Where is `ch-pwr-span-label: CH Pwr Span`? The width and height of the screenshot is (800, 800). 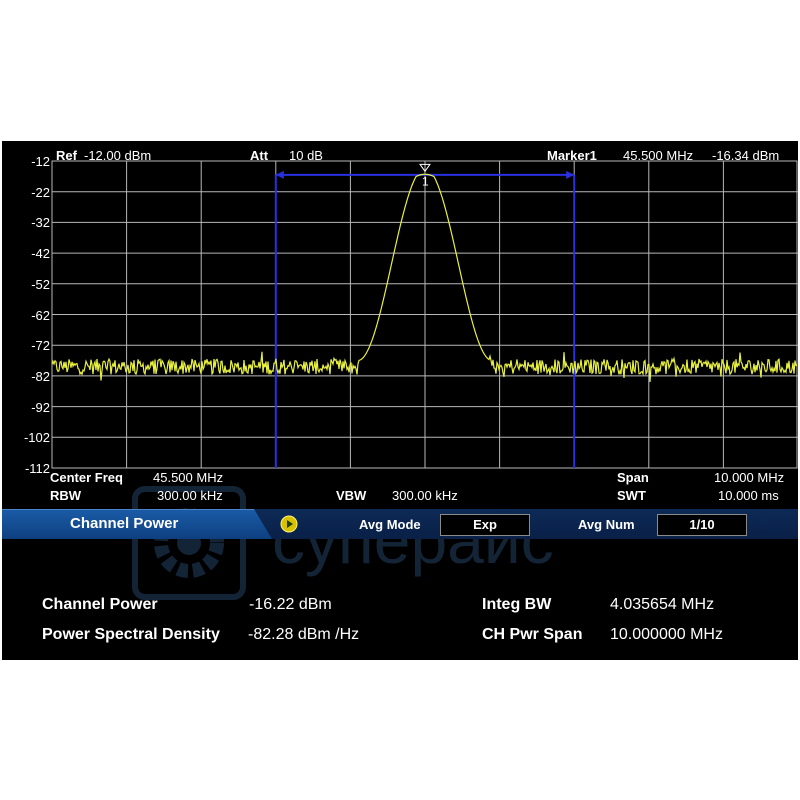
ch-pwr-span-label: CH Pwr Span is located at coordinates (532, 634).